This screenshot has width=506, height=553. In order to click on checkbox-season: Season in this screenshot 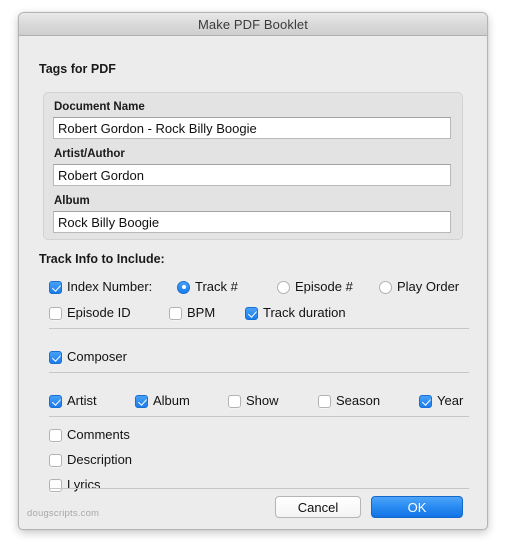, I will do `click(349, 401)`.